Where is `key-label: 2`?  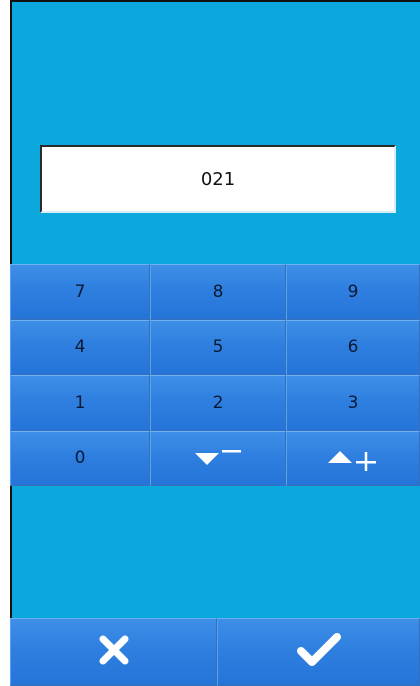 key-label: 2 is located at coordinates (218, 402).